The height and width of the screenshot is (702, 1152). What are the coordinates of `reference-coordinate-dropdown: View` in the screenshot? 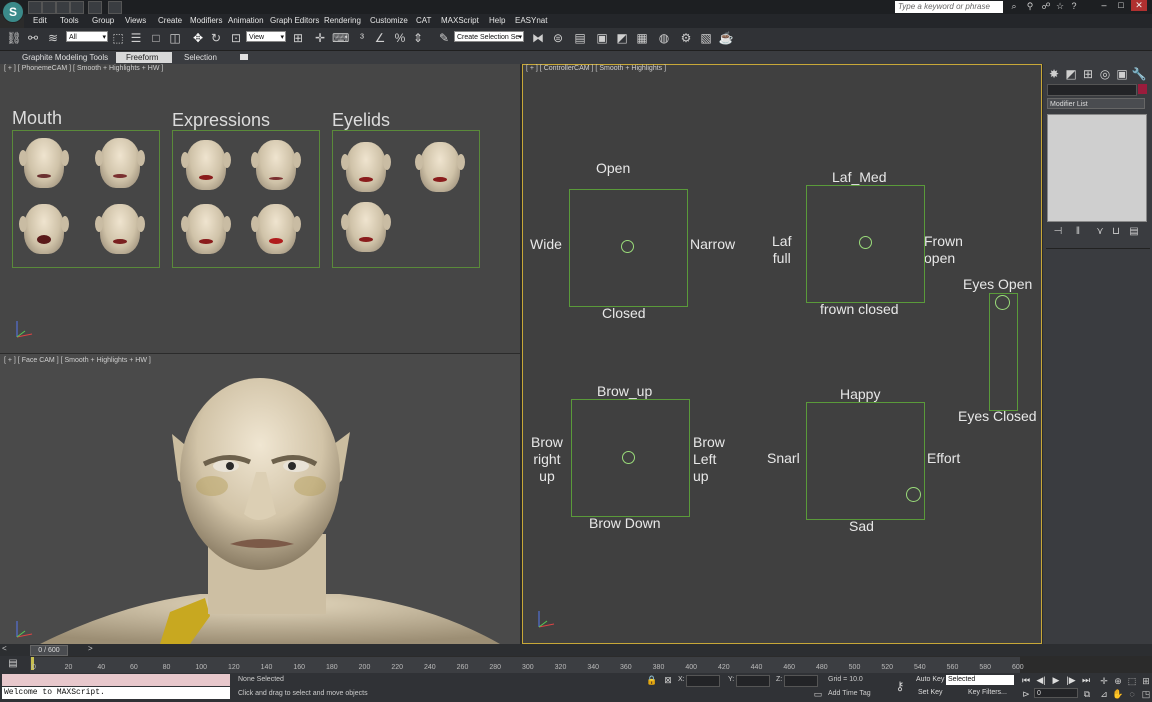 It's located at (266, 37).